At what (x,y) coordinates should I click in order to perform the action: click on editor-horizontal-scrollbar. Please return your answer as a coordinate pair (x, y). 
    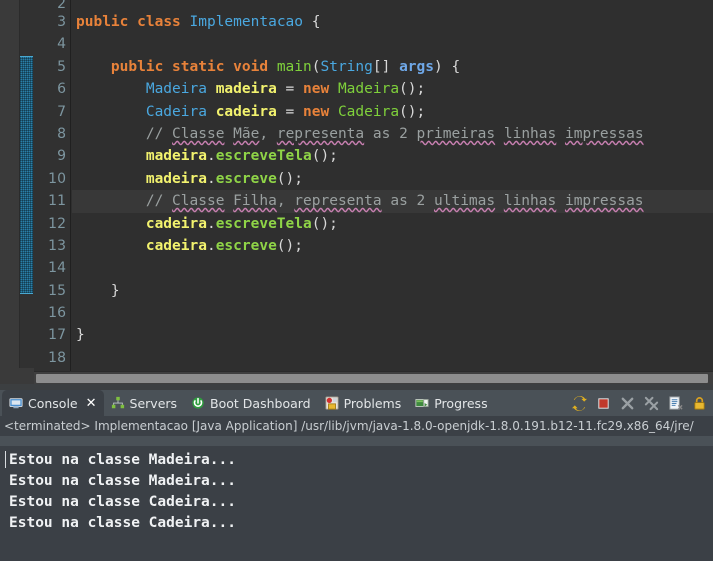
    Looking at the image, I should click on (356, 376).